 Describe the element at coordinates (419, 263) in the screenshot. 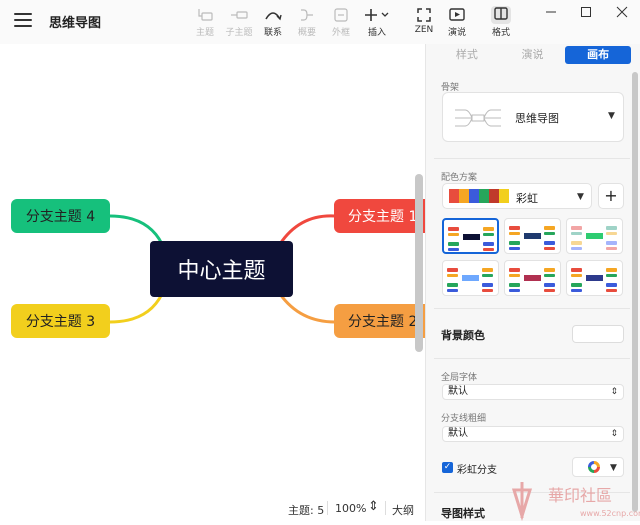

I see `canvas-vertical-scrollbar` at that location.